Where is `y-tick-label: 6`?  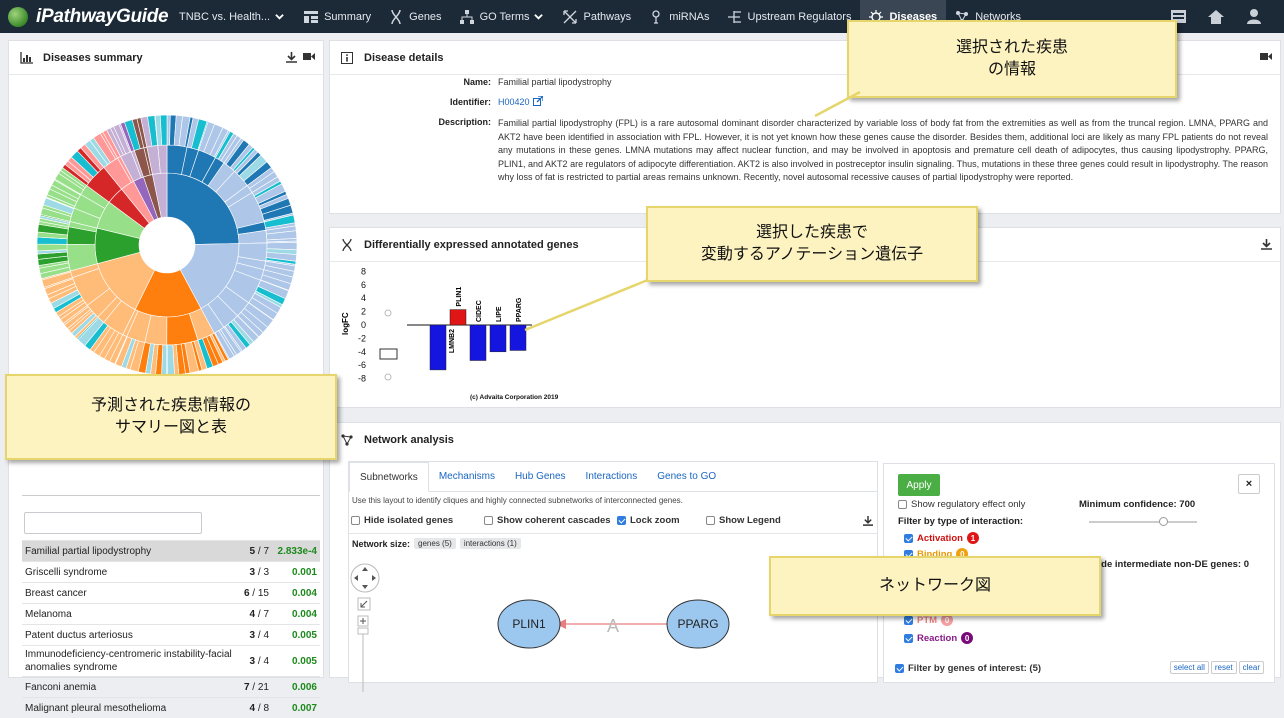 y-tick-label: 6 is located at coordinates (363, 285).